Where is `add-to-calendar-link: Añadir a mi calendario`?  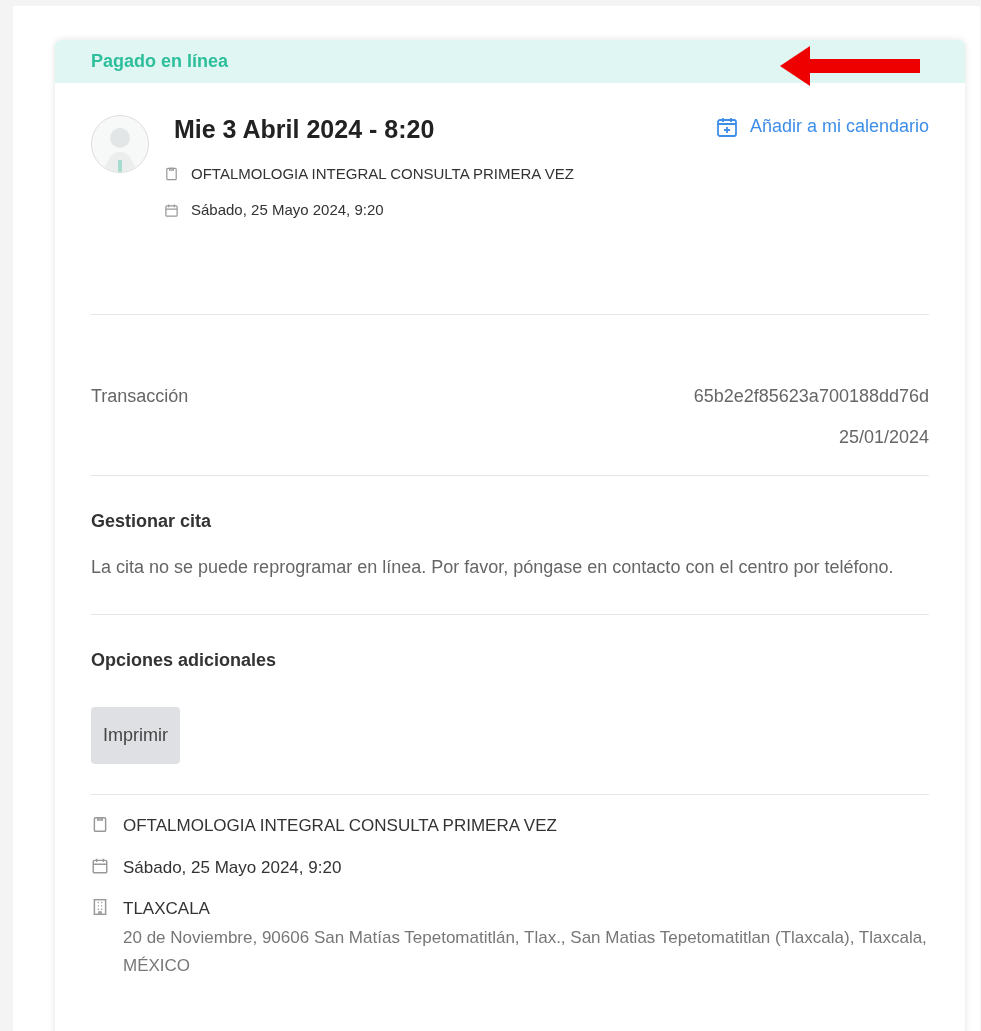 add-to-calendar-link: Añadir a mi calendario is located at coordinates (822, 126).